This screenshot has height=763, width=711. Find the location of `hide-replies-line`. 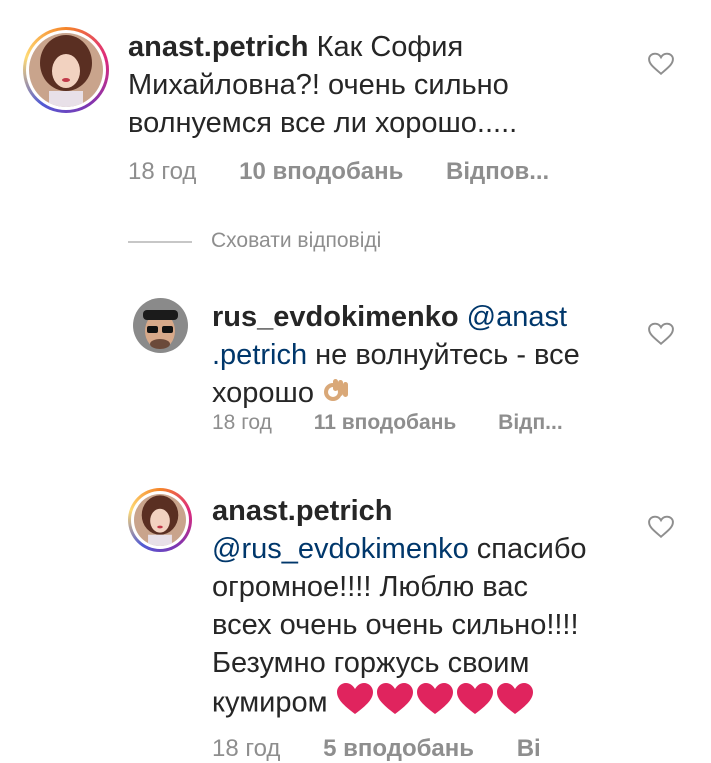

hide-replies-line is located at coordinates (160, 242).